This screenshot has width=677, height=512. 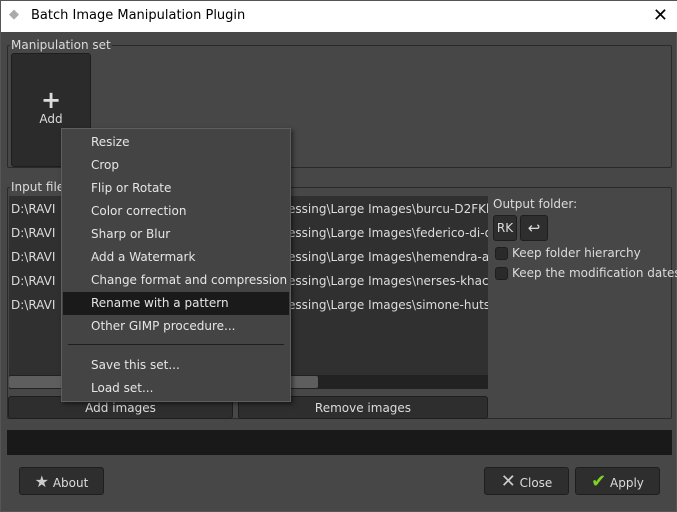 I want to click on file-path-end: essing\Large Images\hemendra-al, so click(x=388, y=257).